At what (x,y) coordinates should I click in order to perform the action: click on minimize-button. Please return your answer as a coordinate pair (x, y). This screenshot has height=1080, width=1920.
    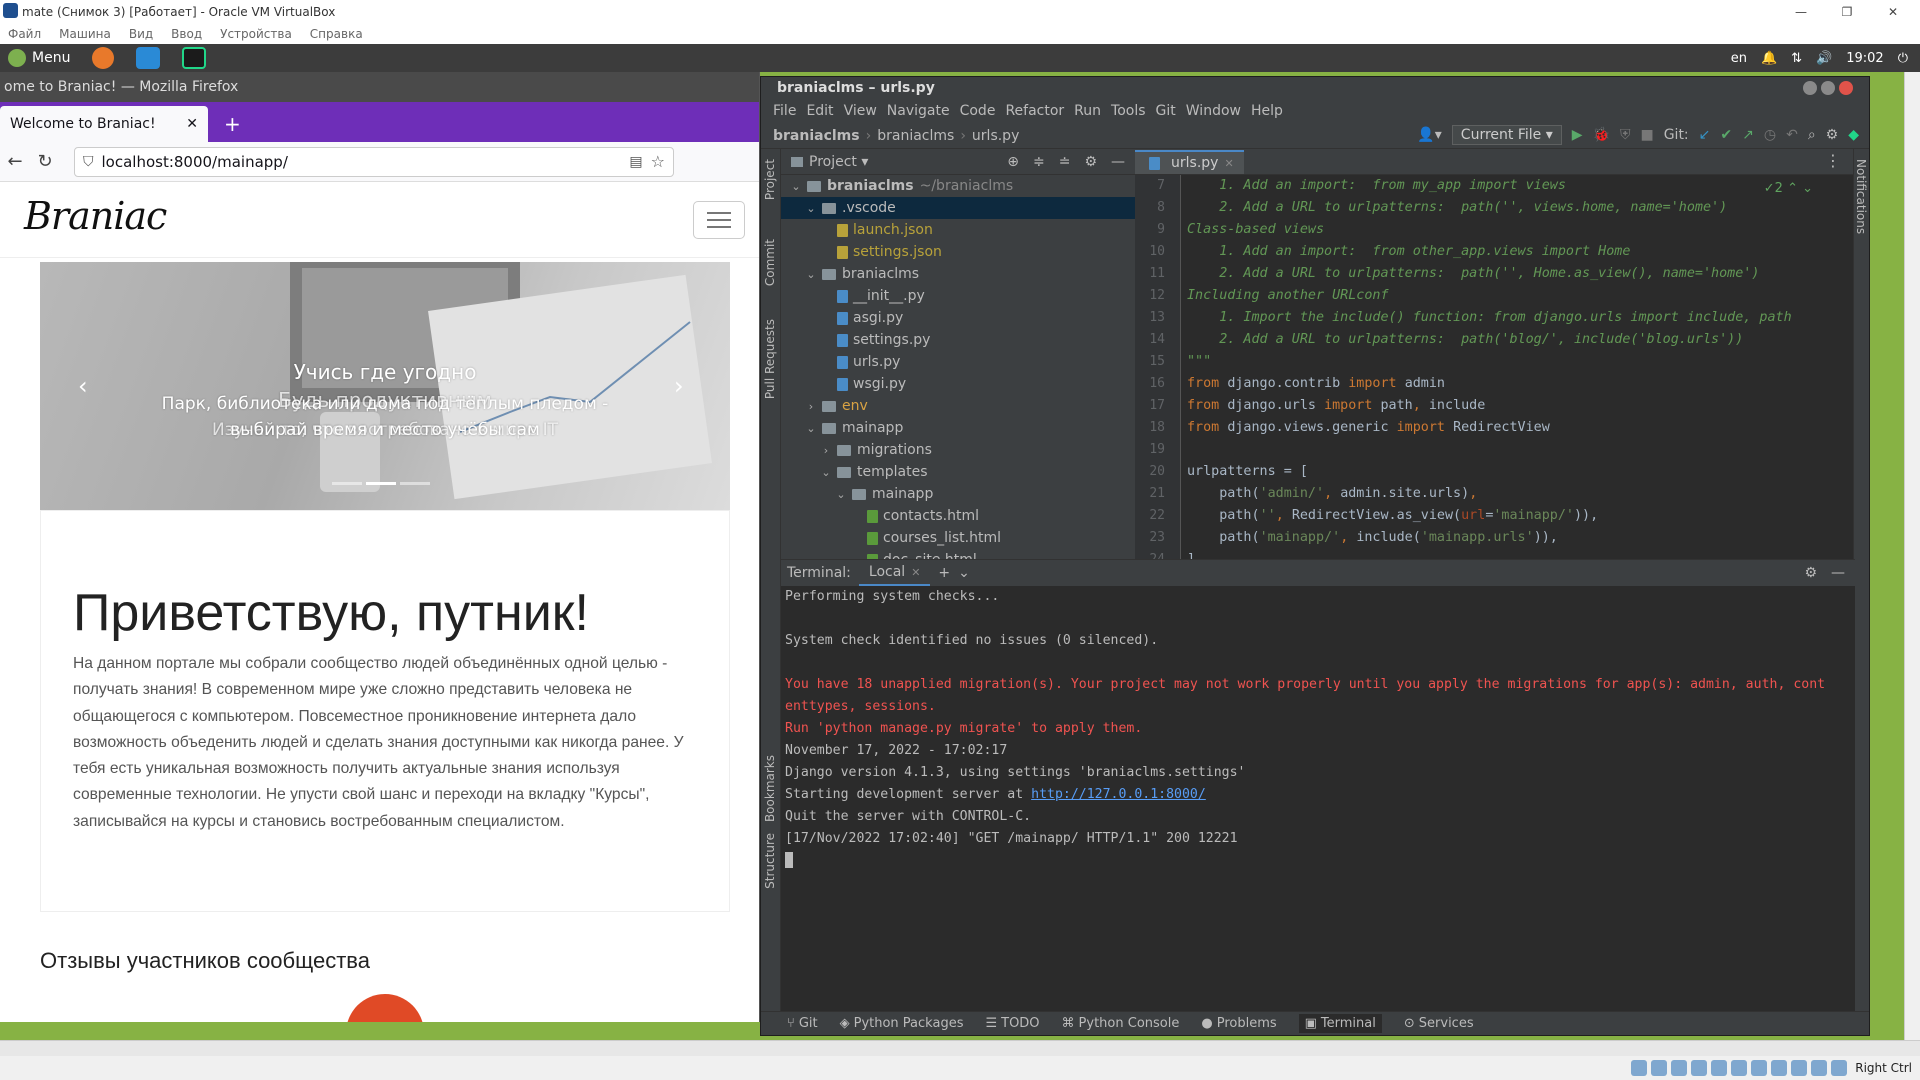
    Looking at the image, I should click on (1810, 88).